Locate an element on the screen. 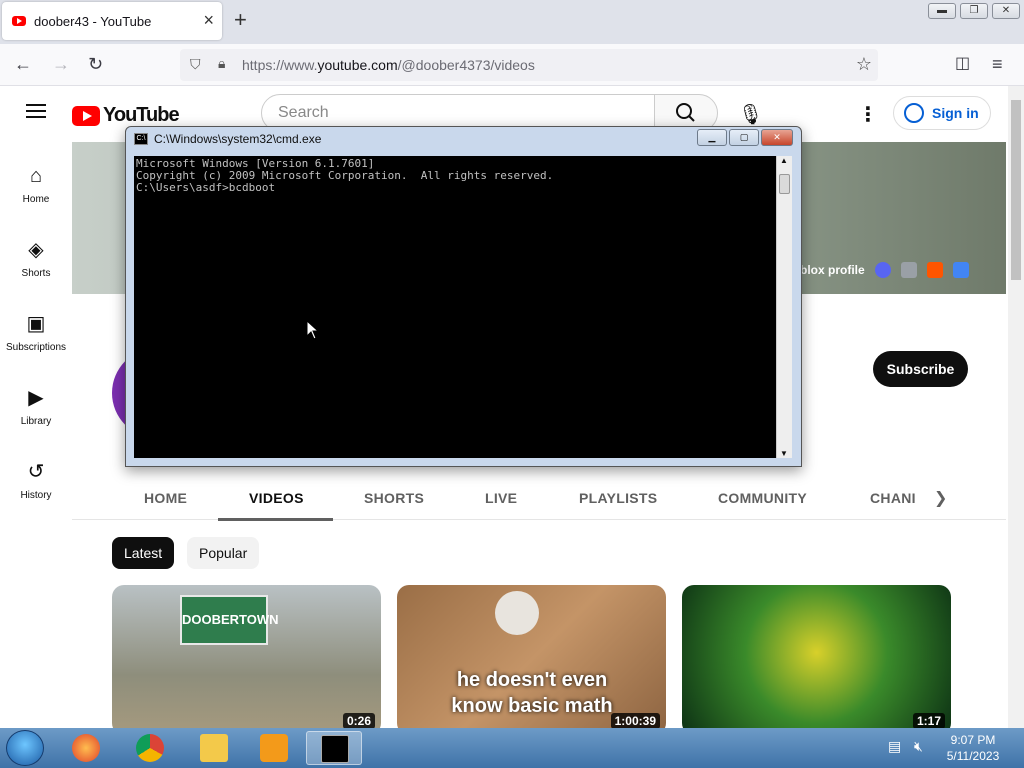  sign-in-button: Sign in is located at coordinates (942, 113).